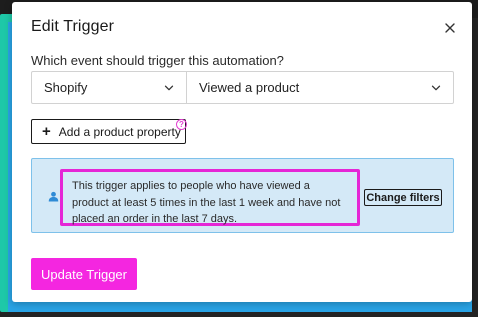 The image size is (478, 317). Describe the element at coordinates (403, 197) in the screenshot. I see `change-filters-button: Change filters` at that location.